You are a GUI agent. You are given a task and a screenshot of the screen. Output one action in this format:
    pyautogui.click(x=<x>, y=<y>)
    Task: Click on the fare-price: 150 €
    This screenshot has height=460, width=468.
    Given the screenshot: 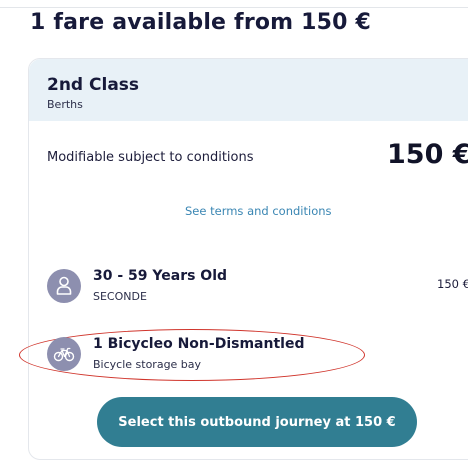 What is the action you would take?
    pyautogui.click(x=427, y=154)
    